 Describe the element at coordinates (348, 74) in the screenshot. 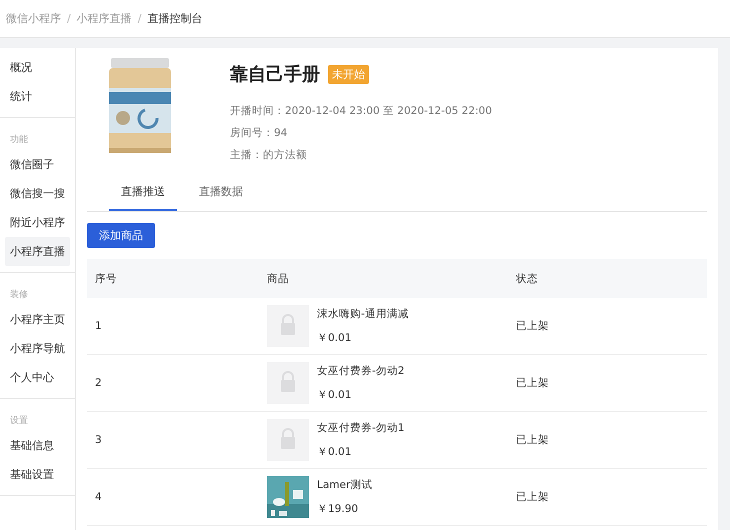

I see `status-badge: 未开始` at that location.